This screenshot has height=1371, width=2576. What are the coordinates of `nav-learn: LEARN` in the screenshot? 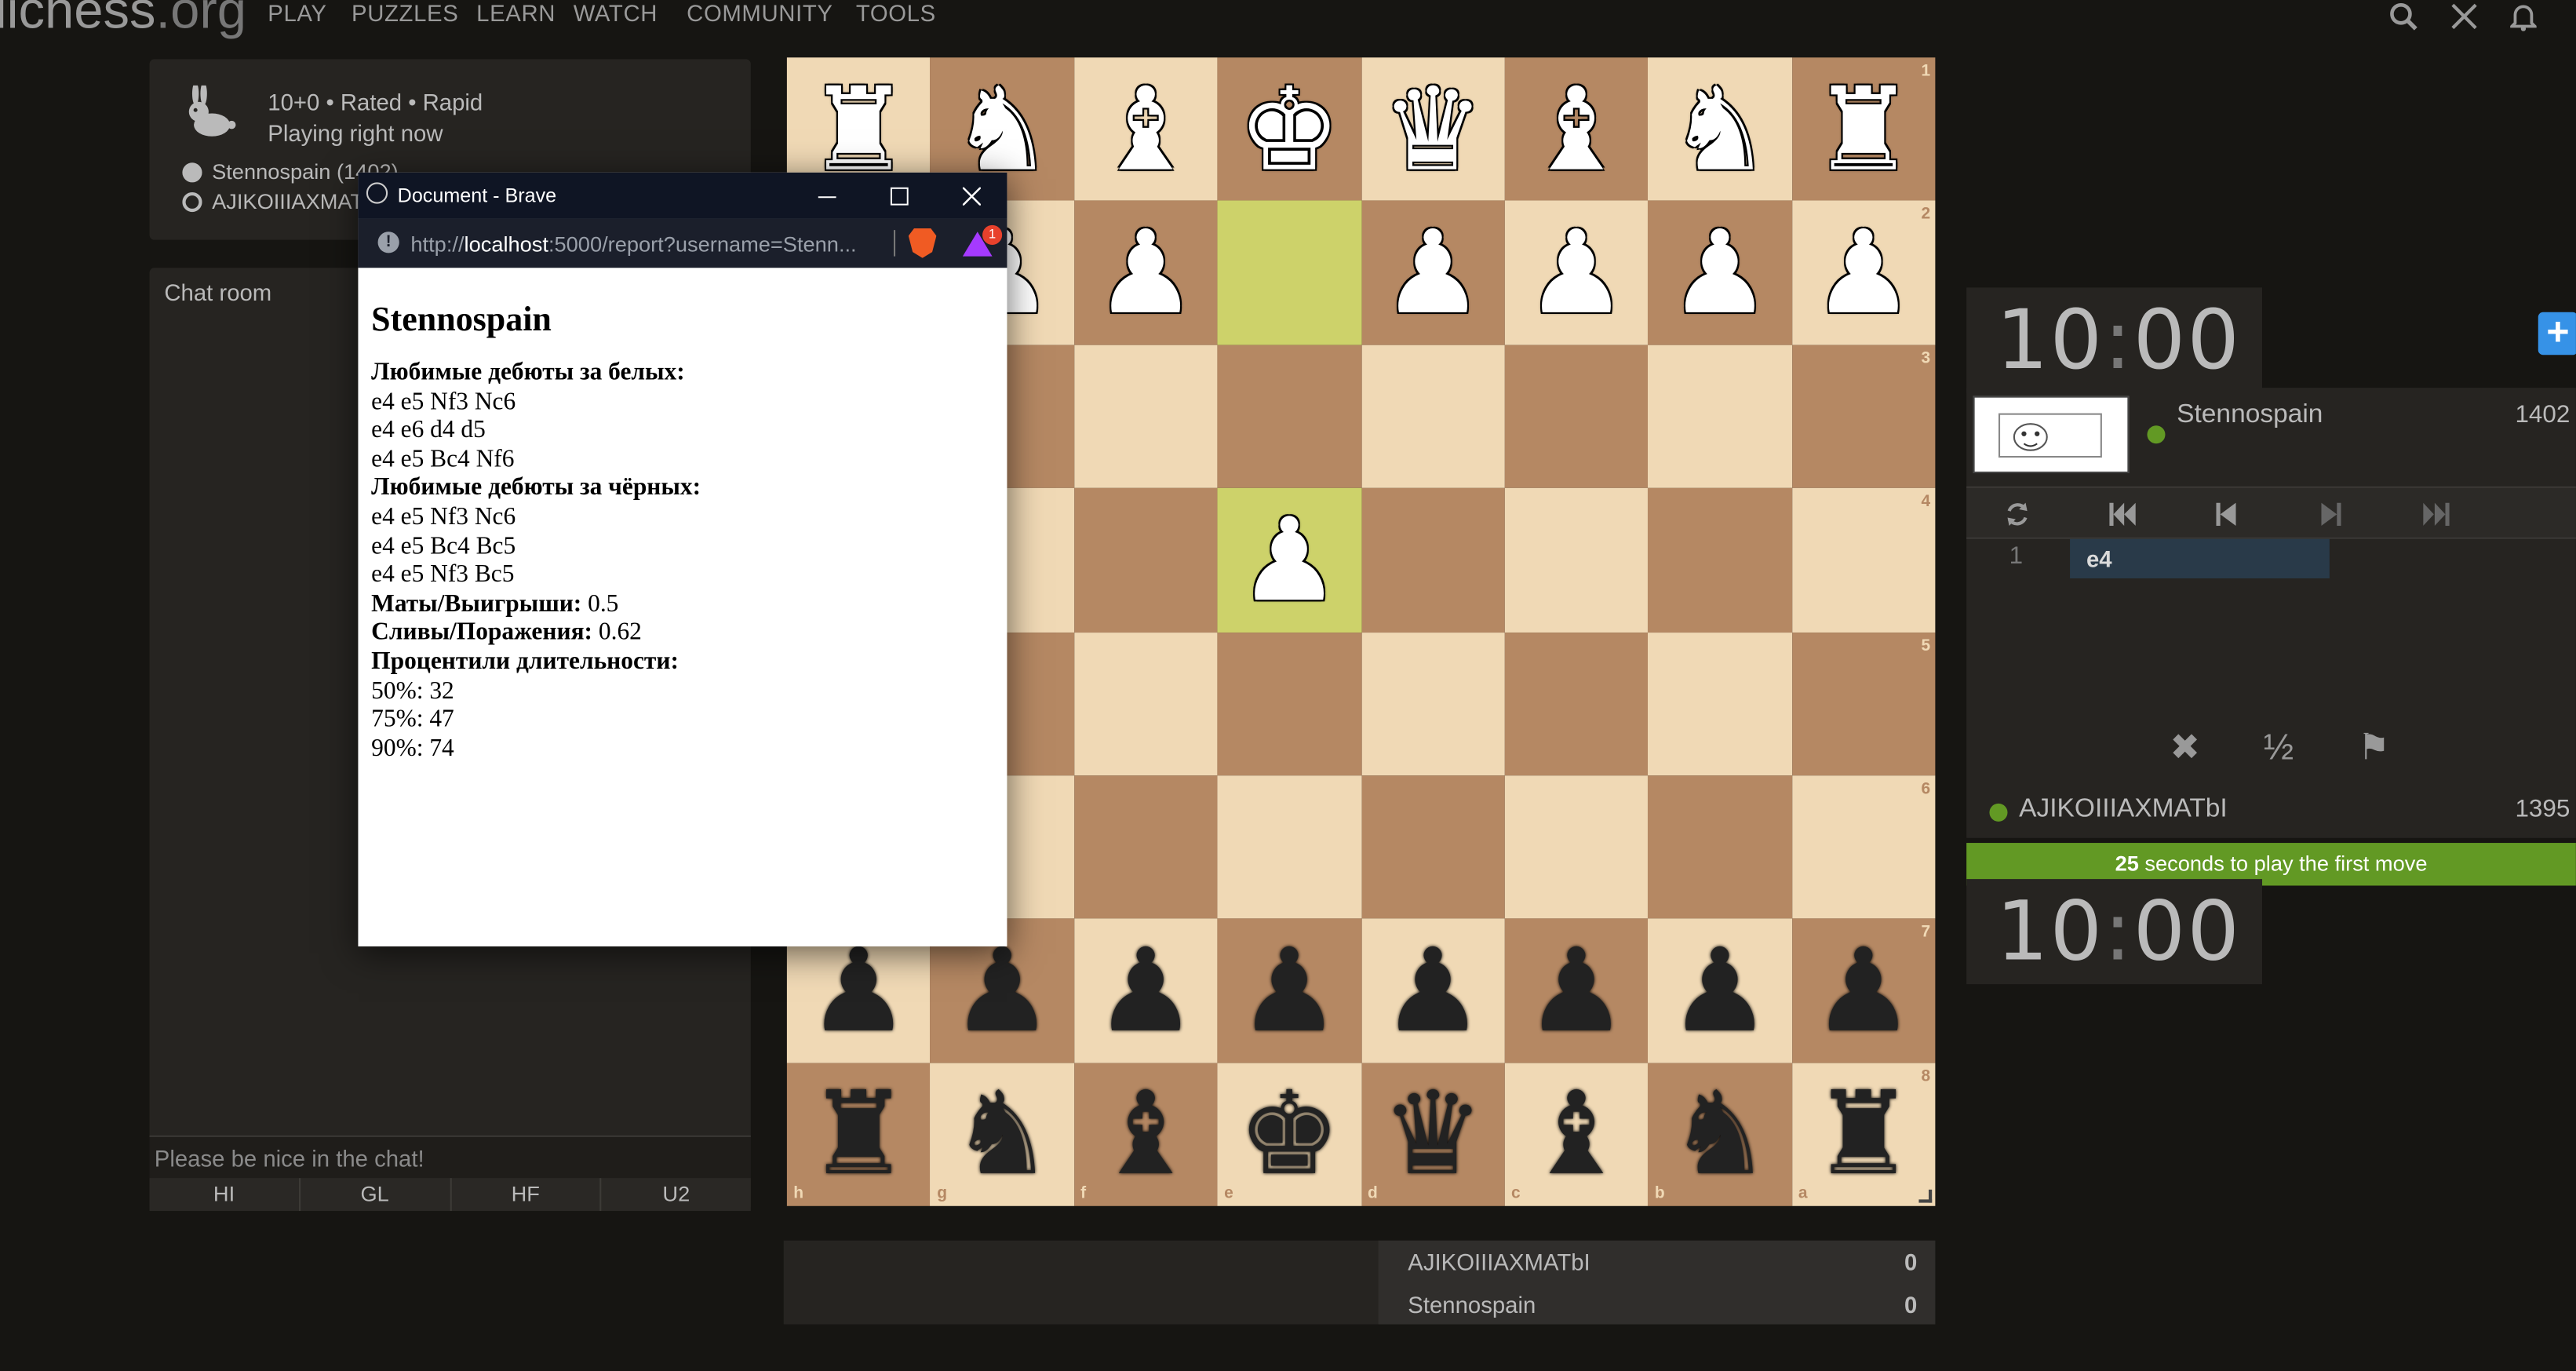 It's located at (516, 13).